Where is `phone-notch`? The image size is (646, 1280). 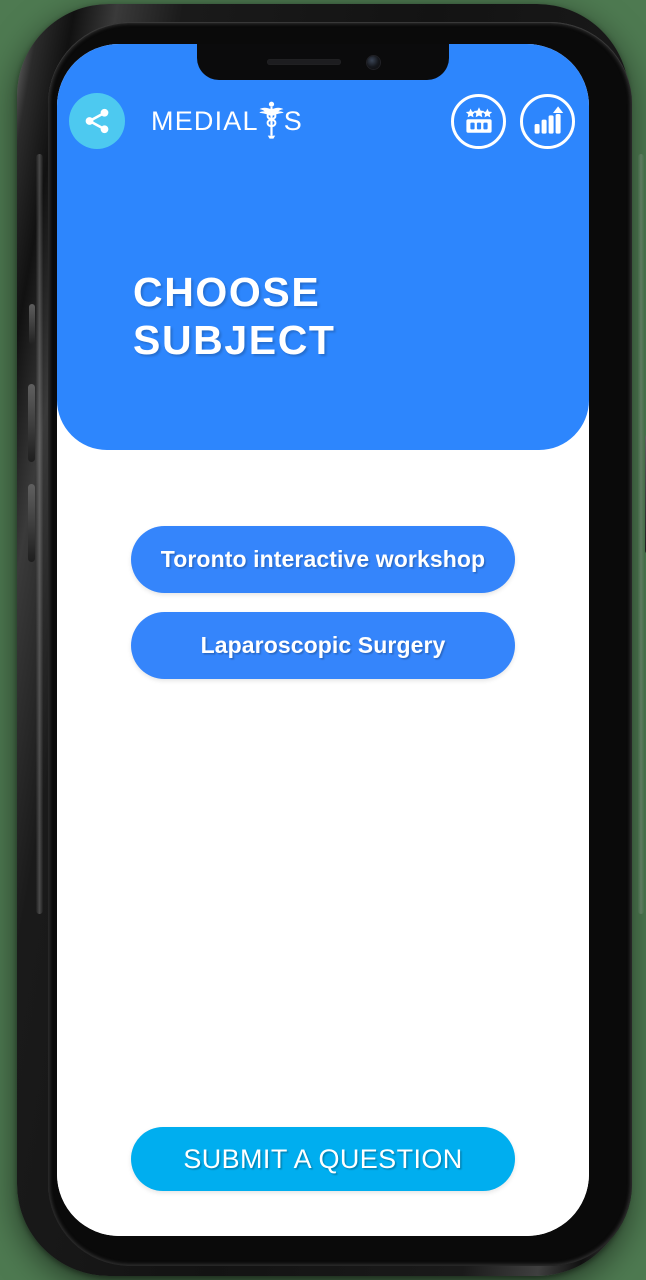 phone-notch is located at coordinates (323, 62).